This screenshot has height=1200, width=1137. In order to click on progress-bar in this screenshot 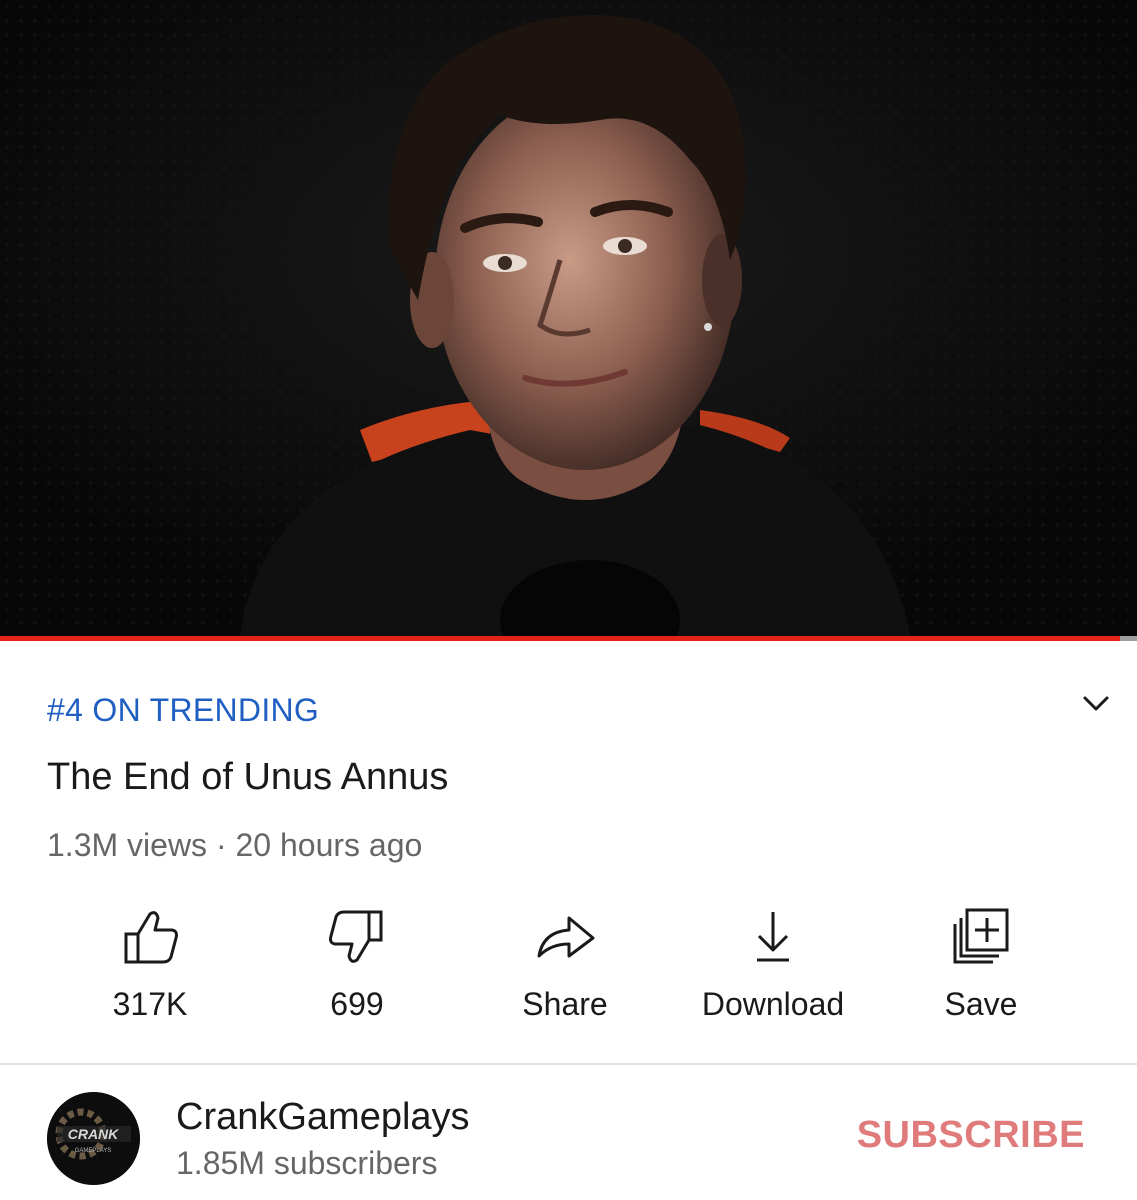, I will do `click(568, 638)`.